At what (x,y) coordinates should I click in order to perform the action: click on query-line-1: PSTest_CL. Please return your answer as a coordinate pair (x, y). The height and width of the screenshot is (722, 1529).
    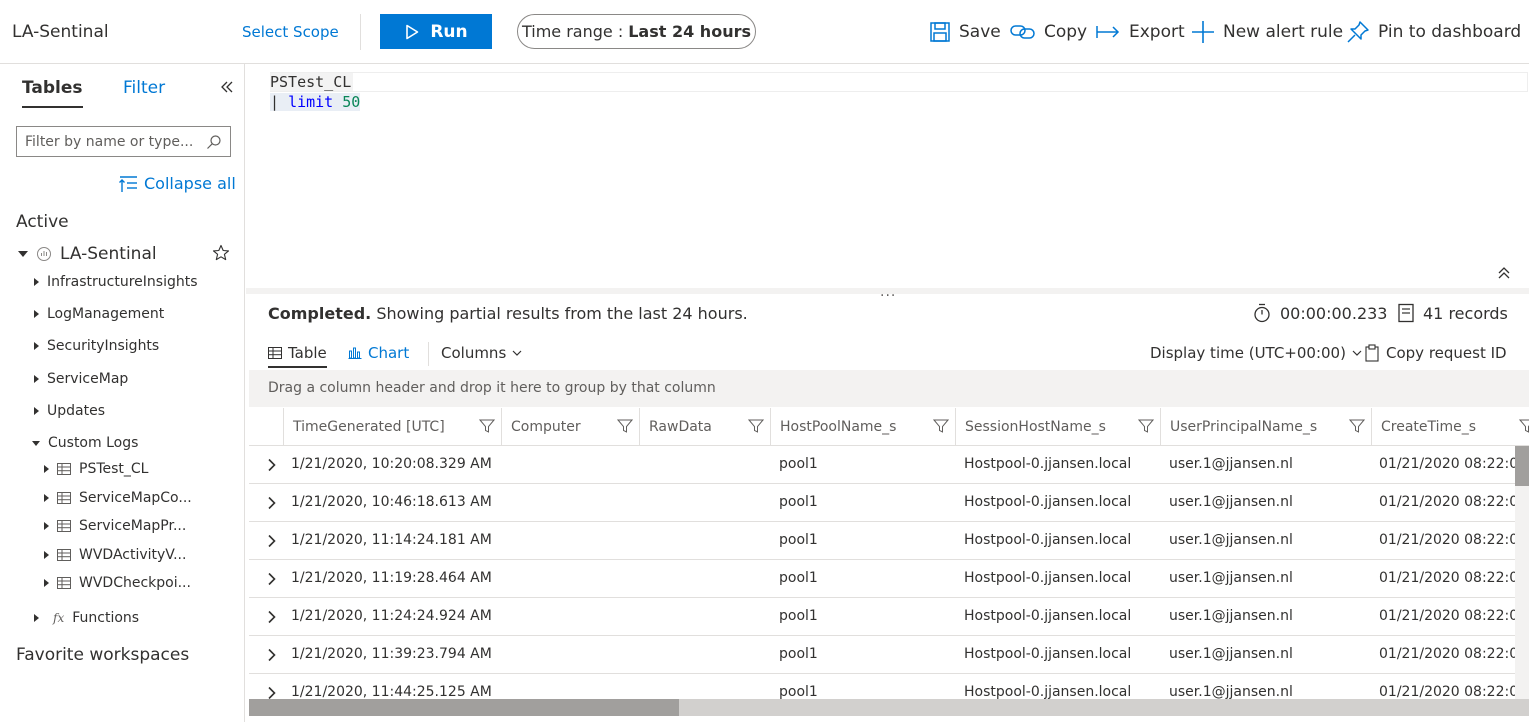
    Looking at the image, I should click on (312, 82).